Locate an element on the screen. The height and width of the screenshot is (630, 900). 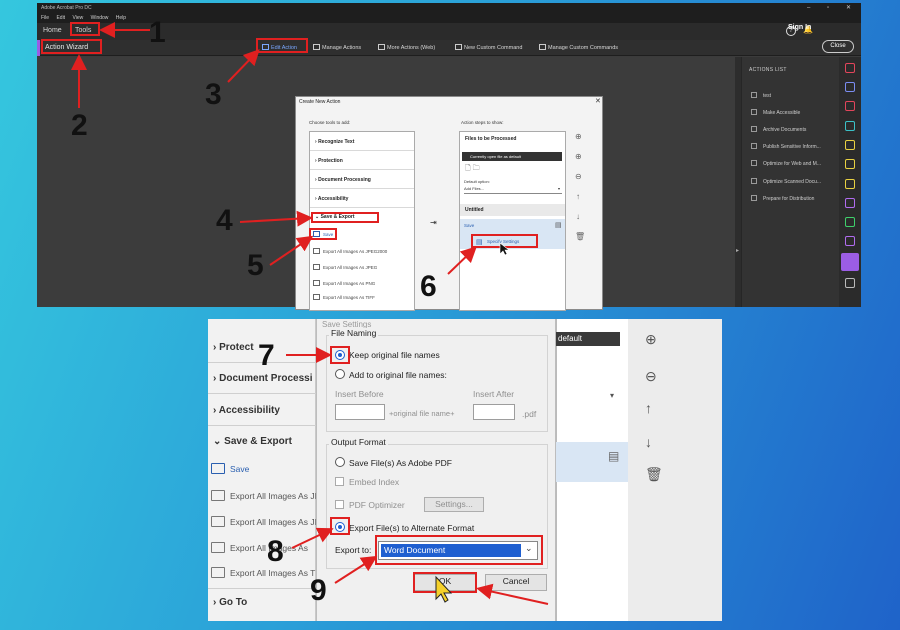
arrow-ok is located at coordinates (512, 594).